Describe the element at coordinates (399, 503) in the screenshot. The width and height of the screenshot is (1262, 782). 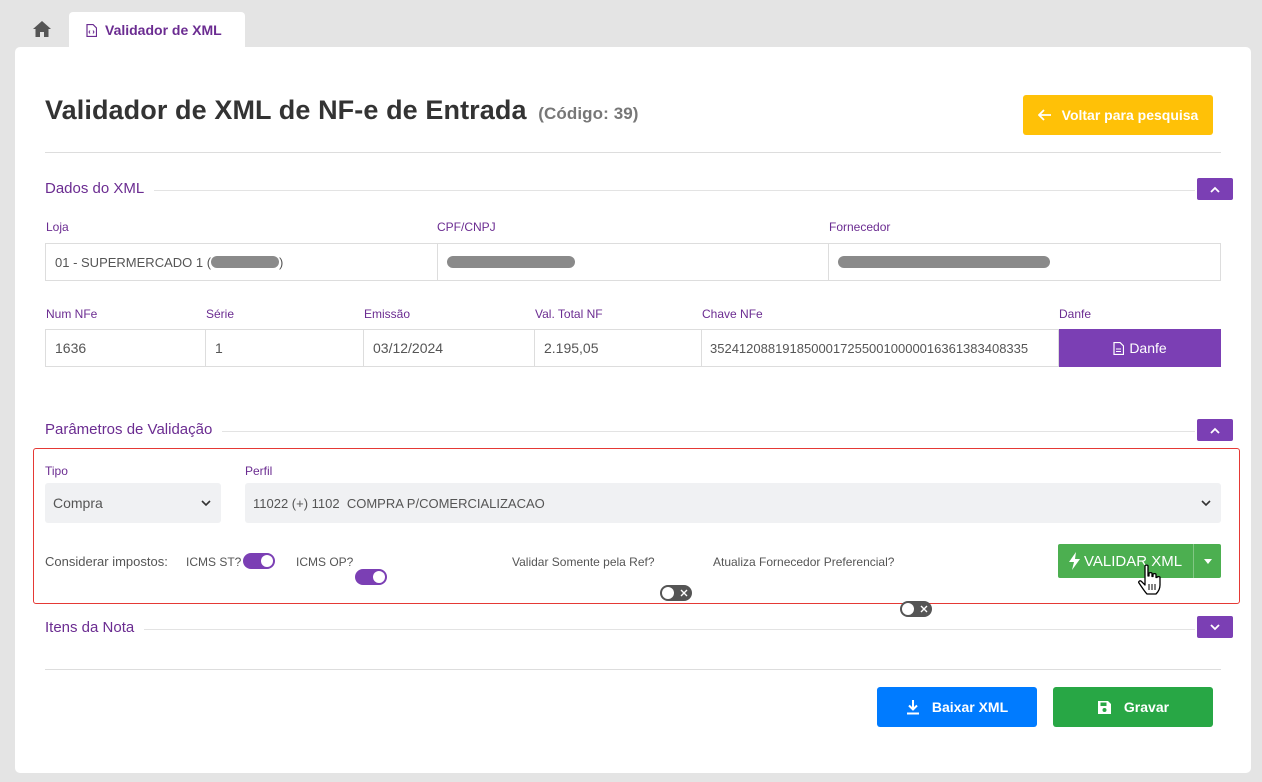
I see `perfil-value: 11022 (+) 1102 COMPRA P/COMERCIALIZACAO` at that location.